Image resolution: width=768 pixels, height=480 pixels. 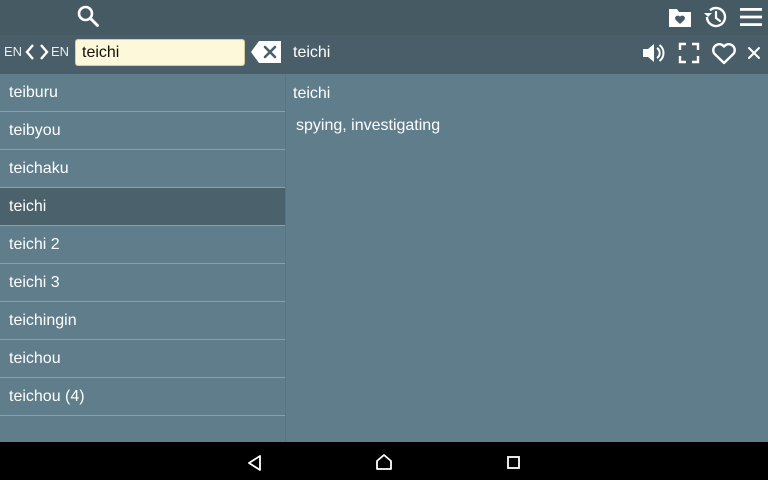 What do you see at coordinates (60, 51) in the screenshot?
I see `target-language-label: EN` at bounding box center [60, 51].